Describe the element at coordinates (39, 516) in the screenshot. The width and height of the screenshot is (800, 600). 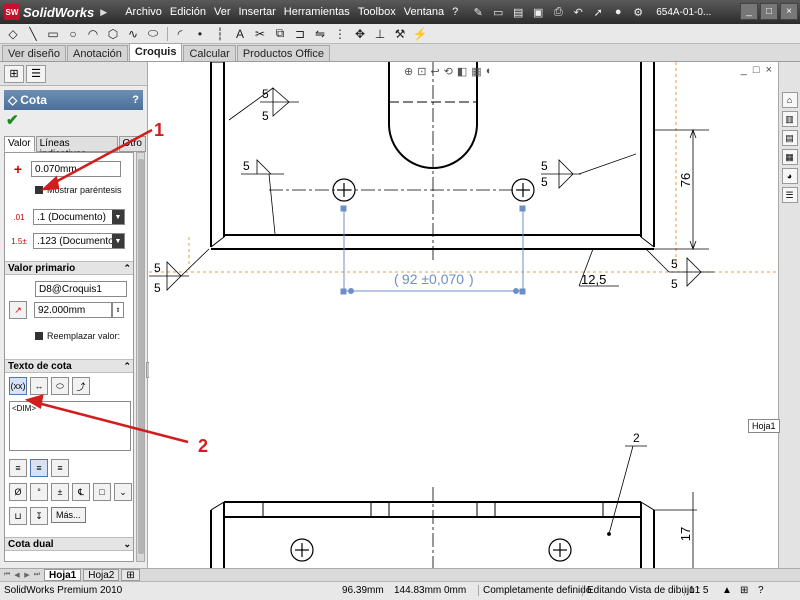
I see `depth-symbol-icon: ↧` at that location.